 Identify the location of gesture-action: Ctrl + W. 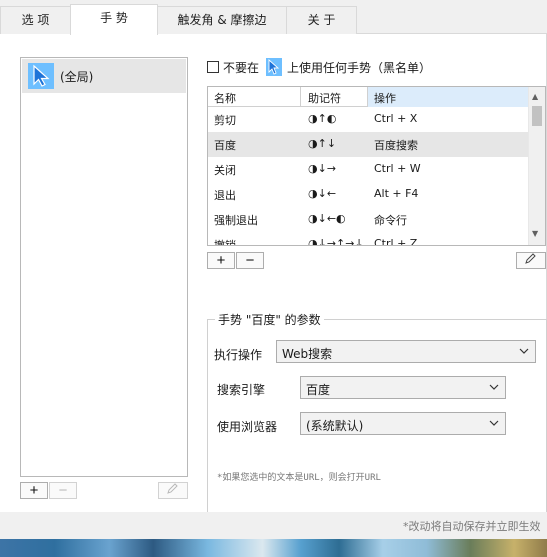
(397, 168).